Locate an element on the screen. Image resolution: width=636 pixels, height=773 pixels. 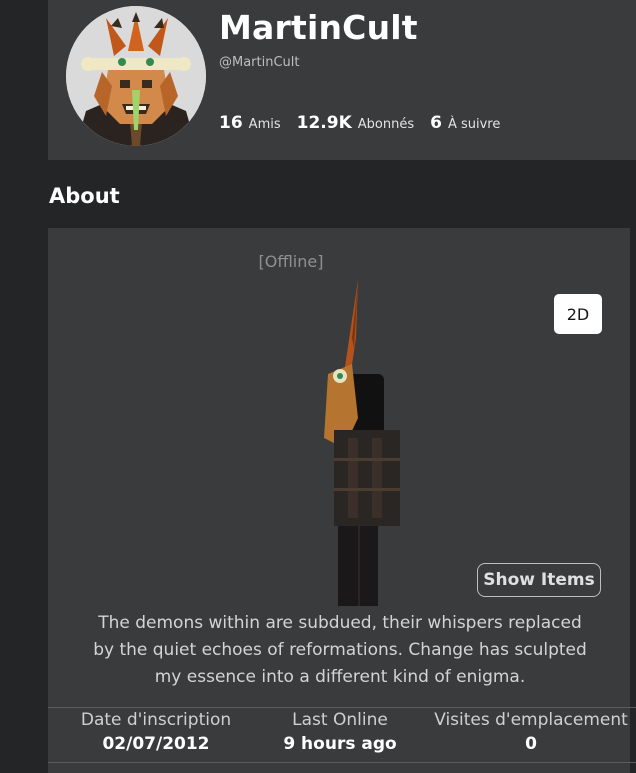
following-stat: 6 À suivre is located at coordinates (465, 123).